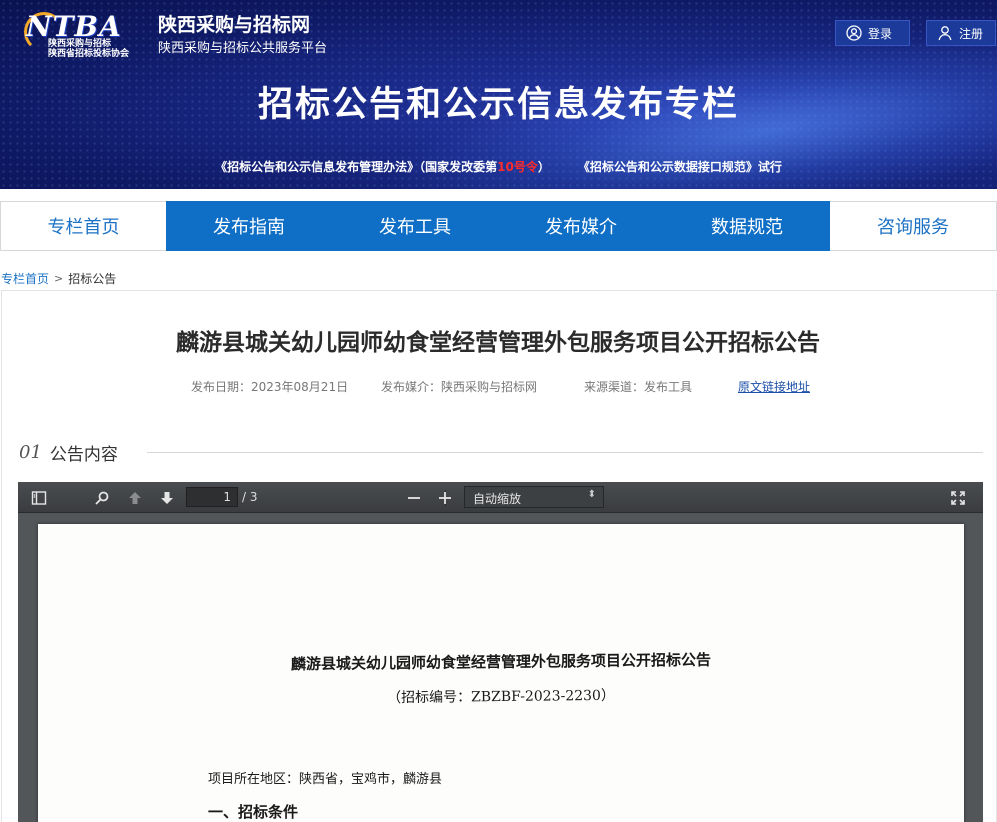 This screenshot has width=997, height=822. I want to click on logo-association: 陕西采购与招标 陕西省招标投标协会, so click(88, 49).